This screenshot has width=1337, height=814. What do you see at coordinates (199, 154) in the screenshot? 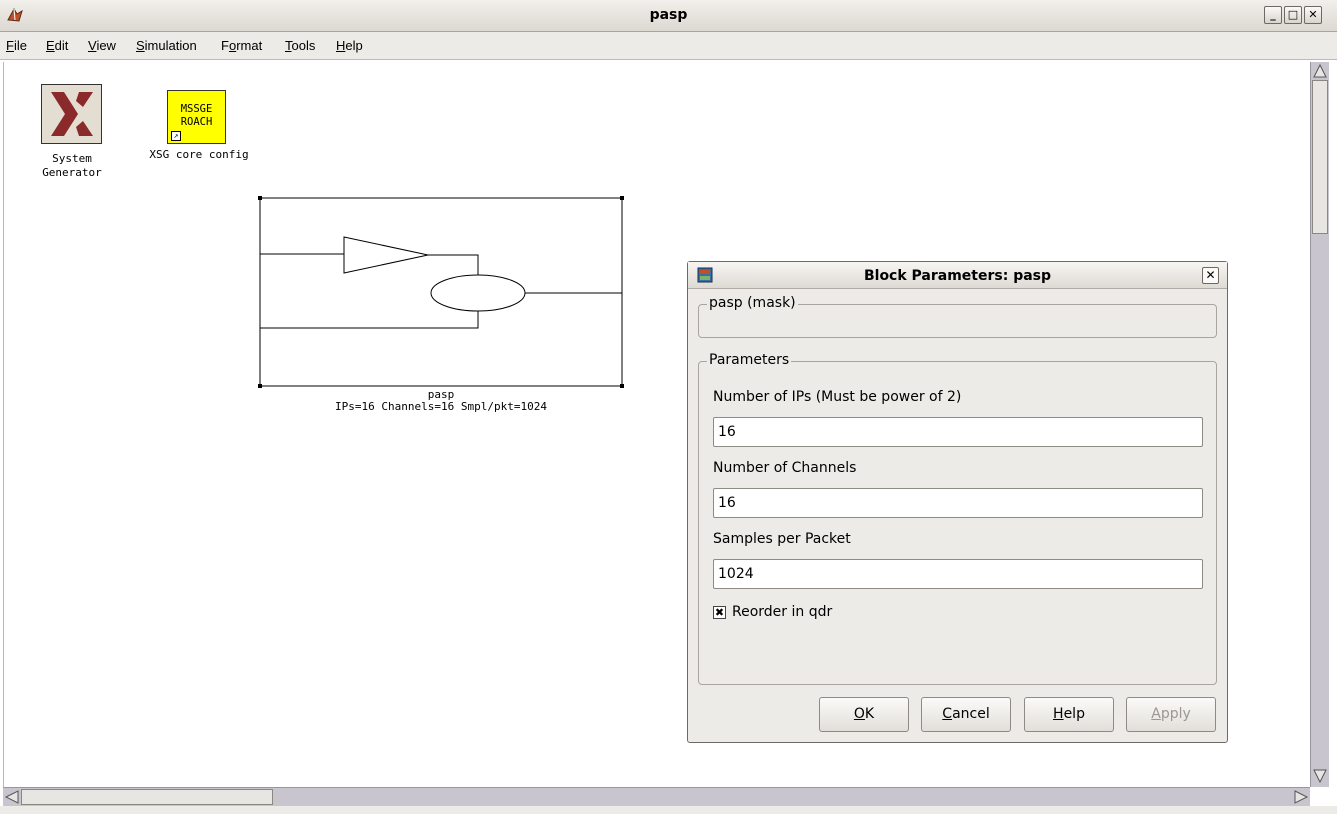
I see `xsg-core-config-label: XSG core config` at bounding box center [199, 154].